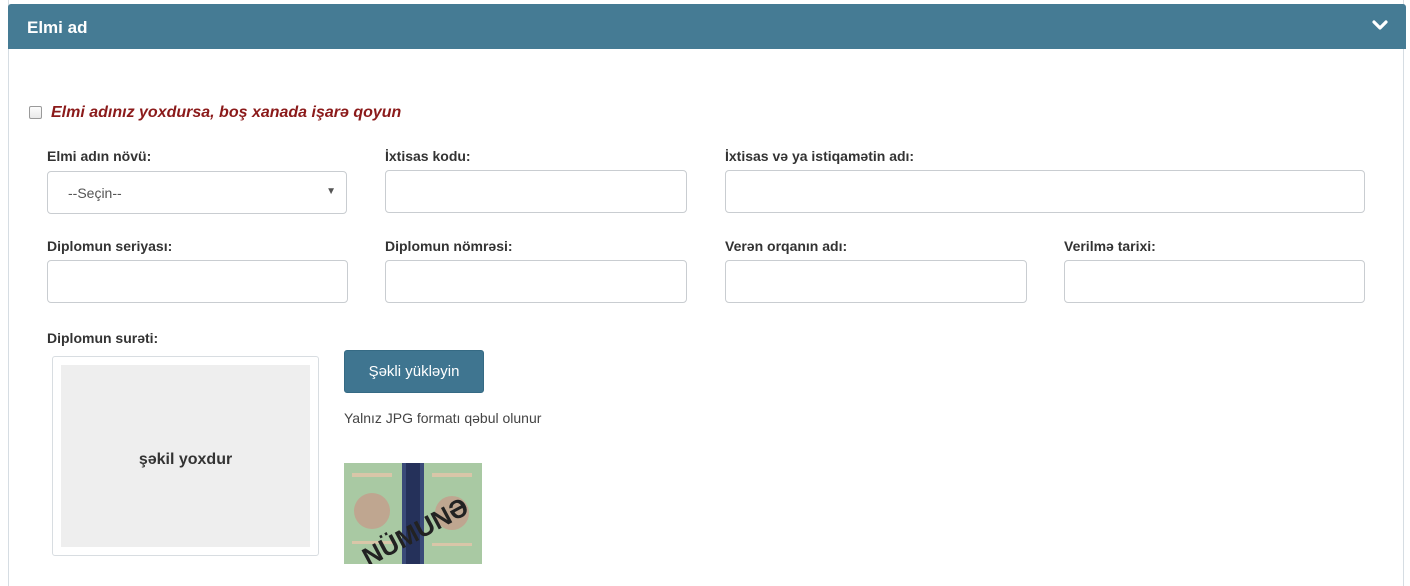 The image size is (1410, 586). Describe the element at coordinates (449, 246) in the screenshot. I see `diploma-number-label: Diplomun nömrəsi:` at that location.